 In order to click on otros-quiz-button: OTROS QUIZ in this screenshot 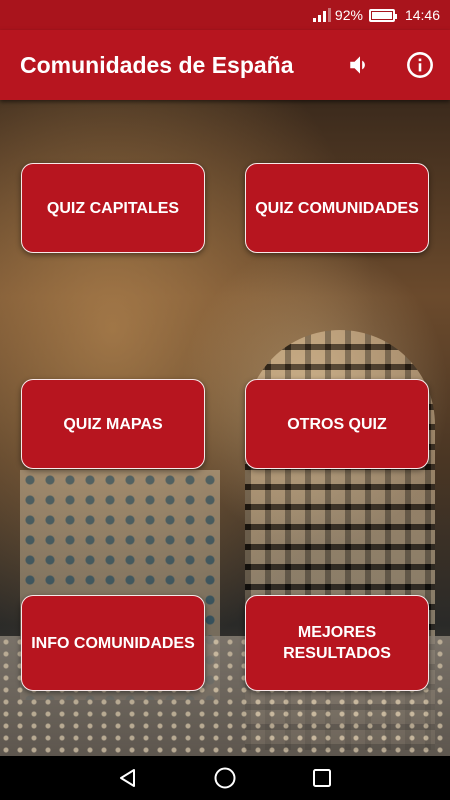, I will do `click(337, 424)`.